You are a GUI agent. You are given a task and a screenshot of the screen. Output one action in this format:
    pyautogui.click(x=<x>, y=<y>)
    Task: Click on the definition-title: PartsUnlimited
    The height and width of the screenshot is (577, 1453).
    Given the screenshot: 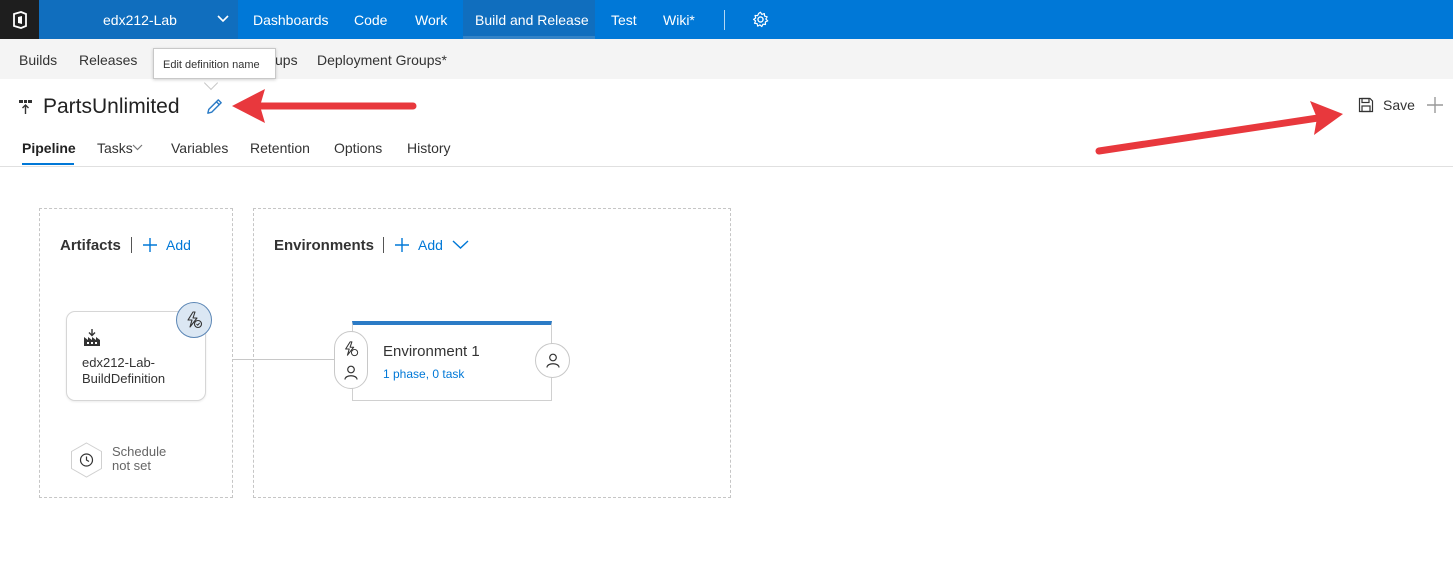 What is the action you would take?
    pyautogui.click(x=111, y=106)
    